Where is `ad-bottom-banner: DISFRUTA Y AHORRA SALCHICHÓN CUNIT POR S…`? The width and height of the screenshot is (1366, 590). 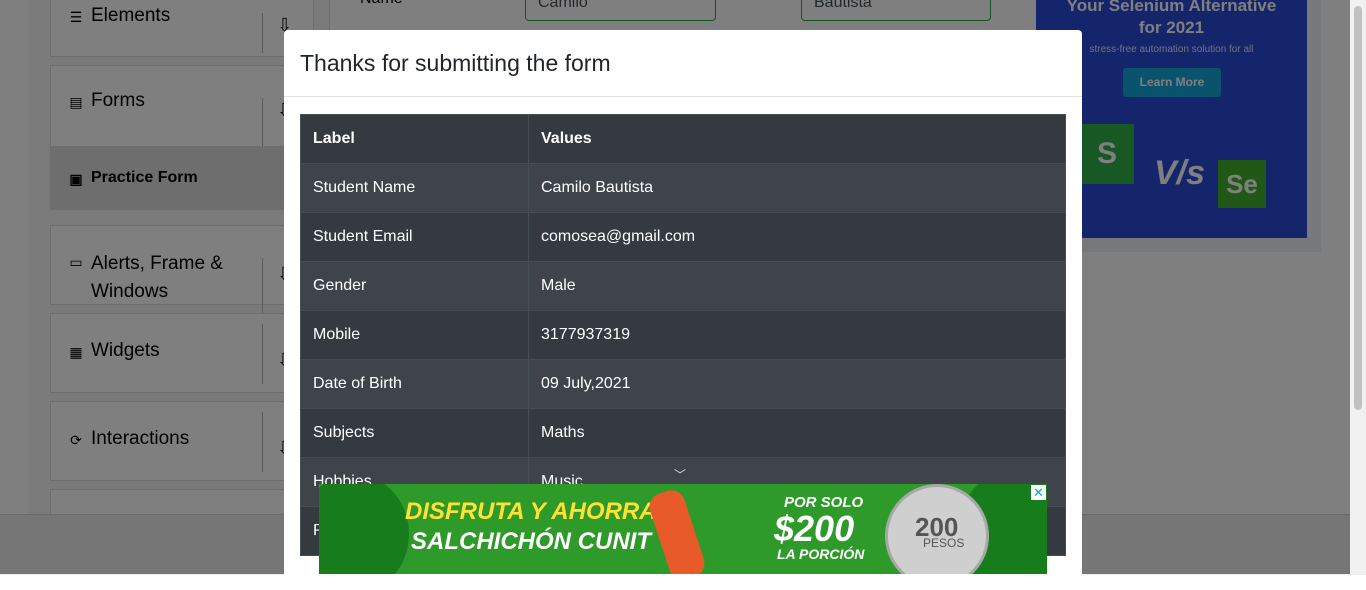
ad-bottom-banner: DISFRUTA Y AHORRA SALCHICHÓN CUNIT POR S… is located at coordinates (683, 529).